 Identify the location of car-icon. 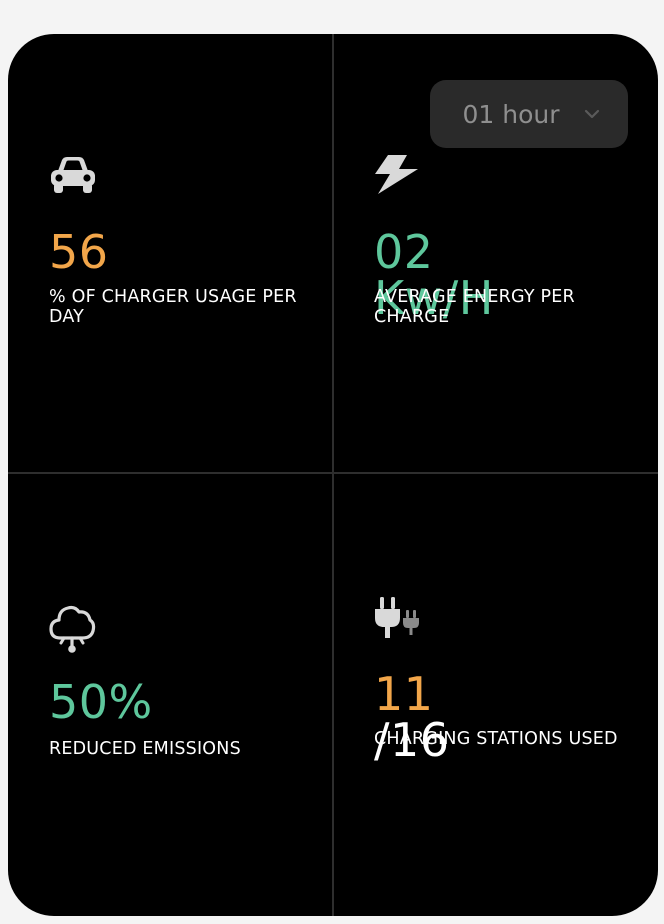
(73, 175).